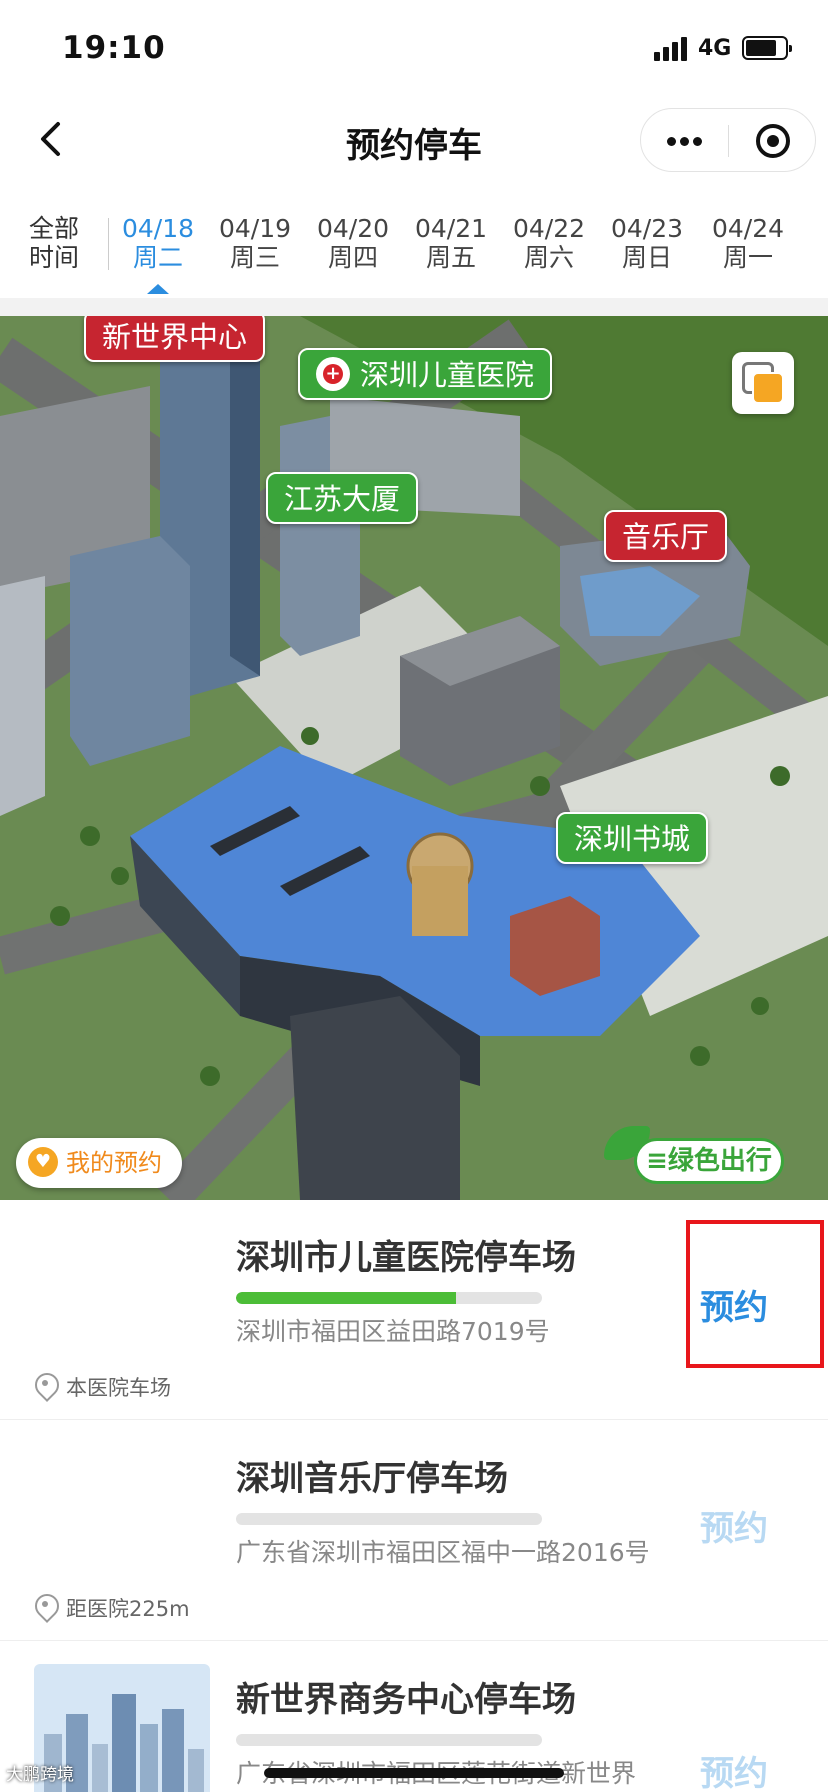  Describe the element at coordinates (406, 1258) in the screenshot. I see `parking-lot-name: 深圳市儿童医院停车场` at that location.